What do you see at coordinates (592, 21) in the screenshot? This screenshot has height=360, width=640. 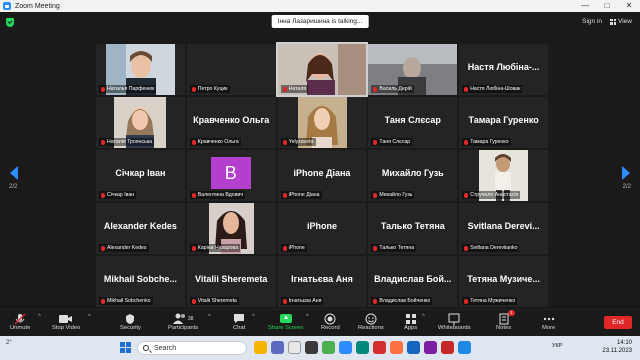 I see `sign-in-link: Sign in` at bounding box center [592, 21].